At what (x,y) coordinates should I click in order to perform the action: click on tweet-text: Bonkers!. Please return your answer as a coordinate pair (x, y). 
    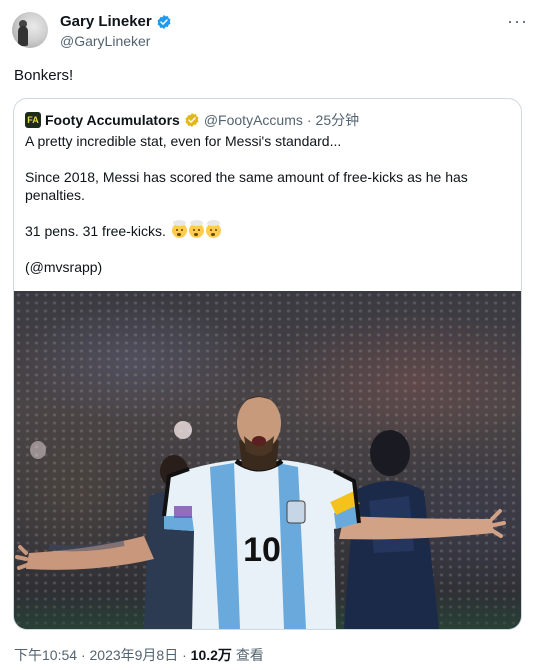
    Looking at the image, I should click on (44, 75).